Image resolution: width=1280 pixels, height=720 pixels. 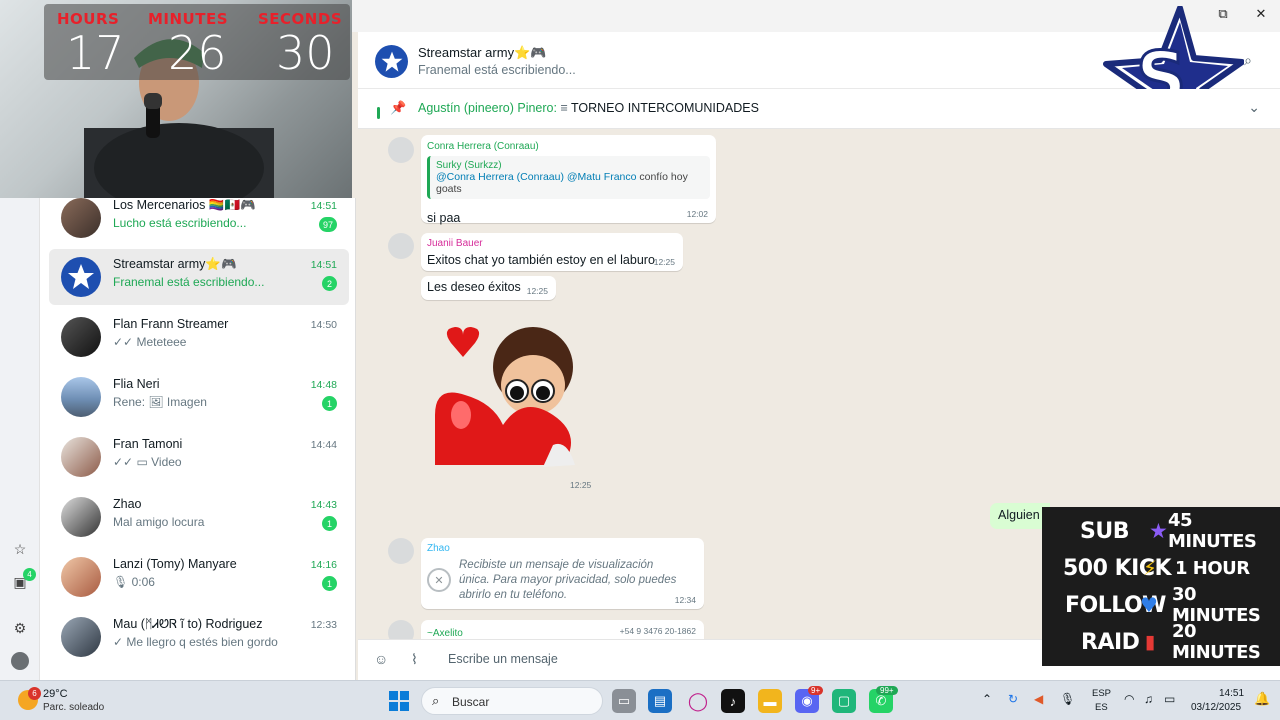 I want to click on sub-row: SUB ★ 45 MINUTES, so click(x=1161, y=531).